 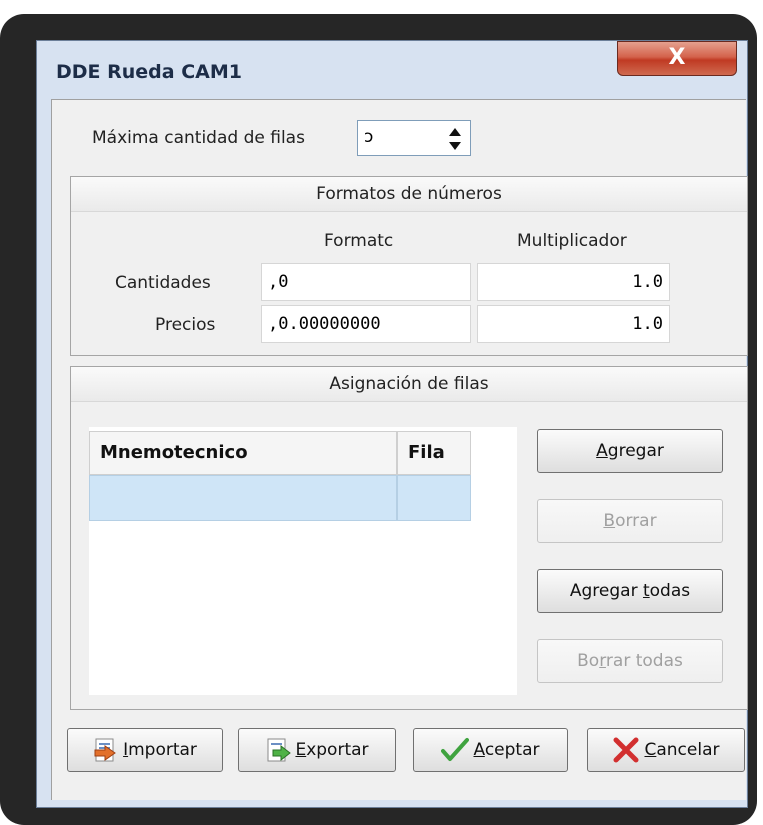 What do you see at coordinates (455, 139) in the screenshot?
I see `spinner-arrows-icon` at bounding box center [455, 139].